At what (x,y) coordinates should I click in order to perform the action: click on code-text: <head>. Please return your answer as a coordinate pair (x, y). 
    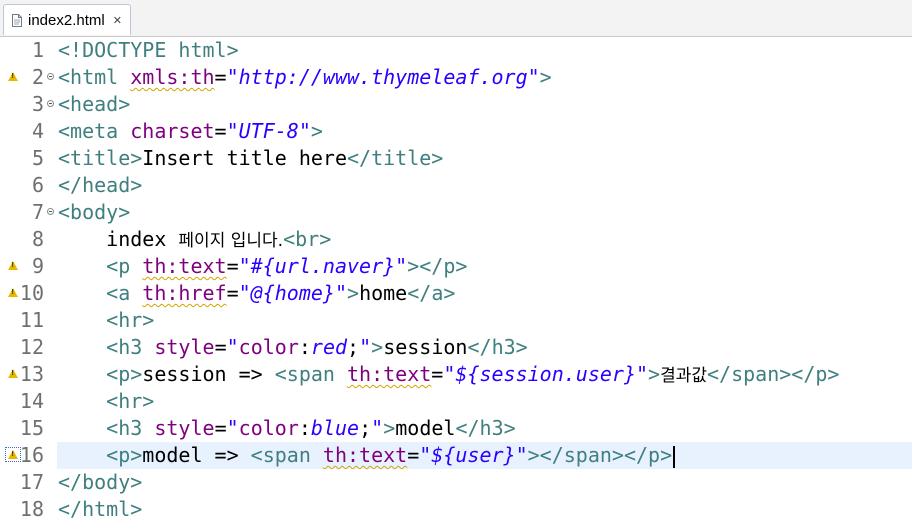
    Looking at the image, I should click on (94, 104).